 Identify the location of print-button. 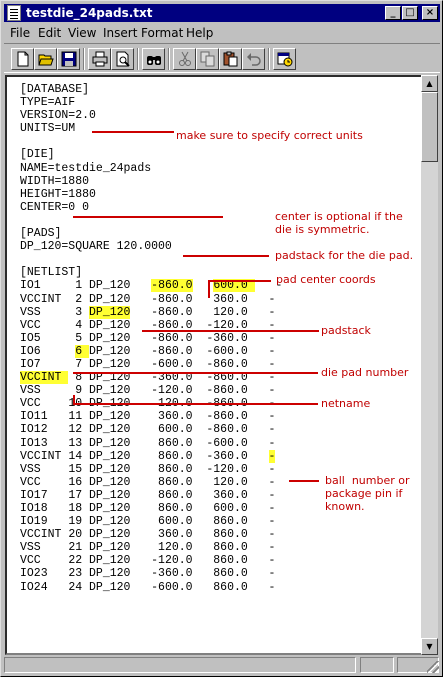
(99, 59).